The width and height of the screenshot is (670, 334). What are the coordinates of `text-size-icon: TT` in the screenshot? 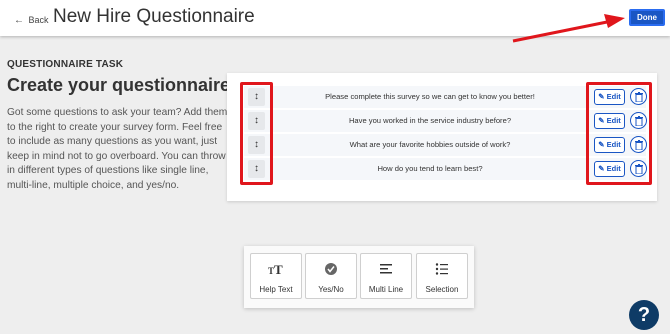 It's located at (276, 269).